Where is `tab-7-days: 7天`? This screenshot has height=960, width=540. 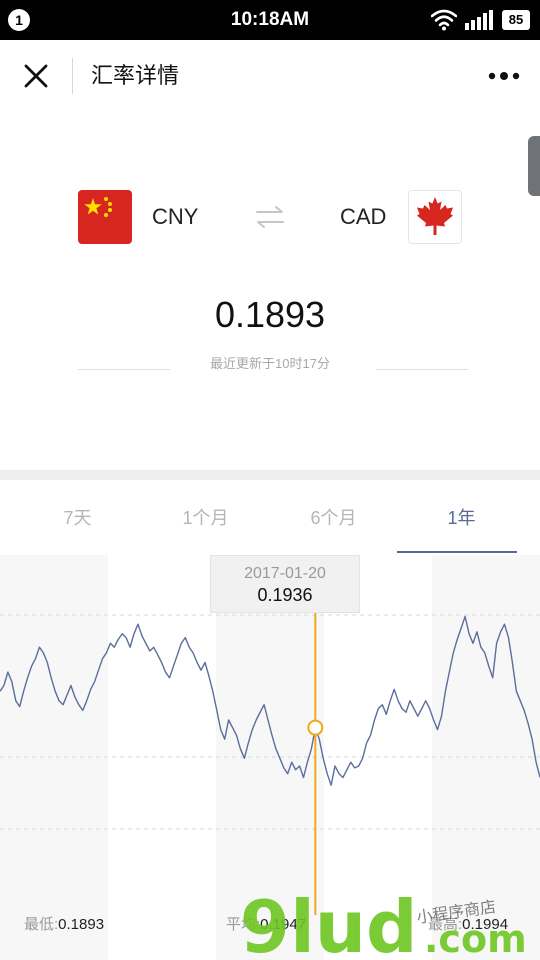
tab-7-days: 7天 is located at coordinates (77, 518).